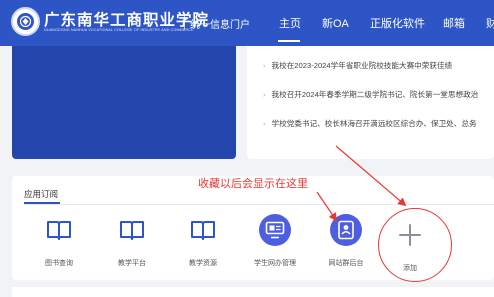 Image resolution: width=494 pixels, height=297 pixels. What do you see at coordinates (253, 292) in the screenshot?
I see `next-section-card` at bounding box center [253, 292].